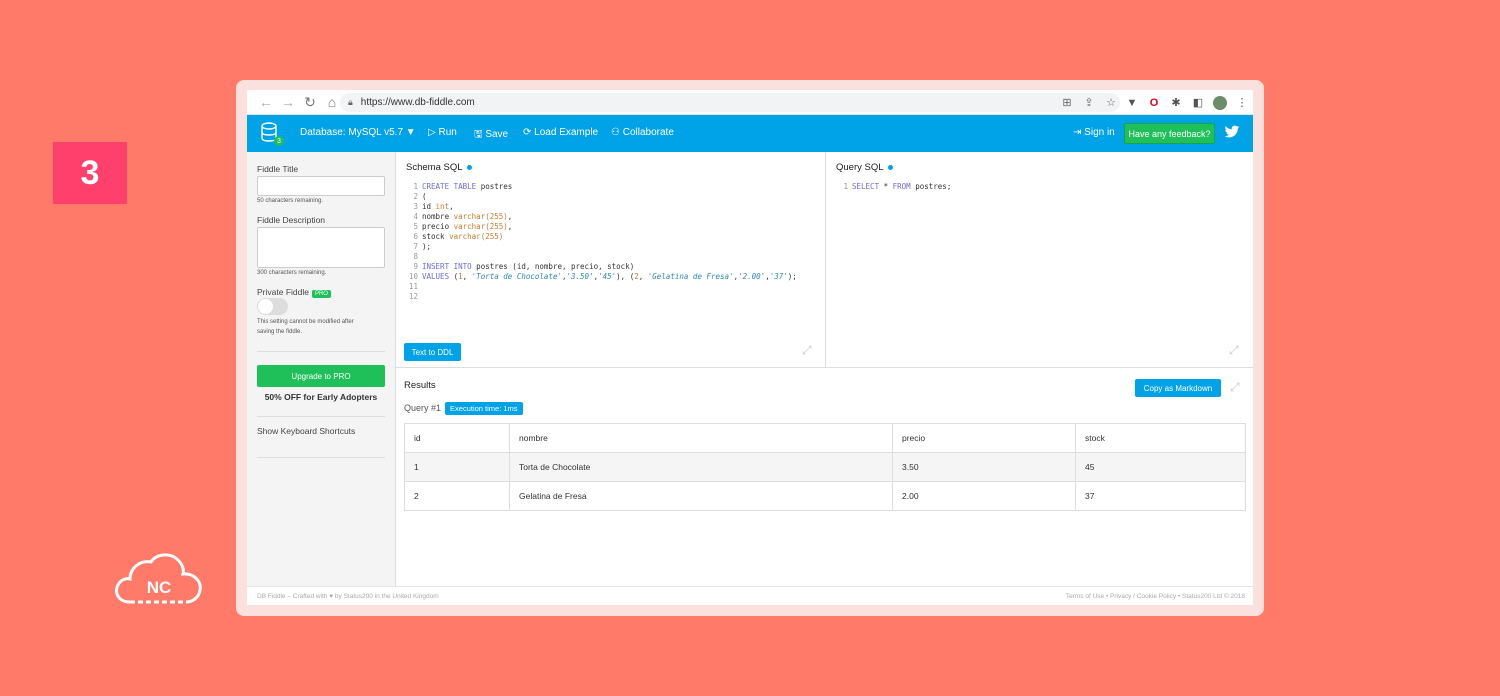  I want to click on query-title: Query SQL, so click(864, 167).